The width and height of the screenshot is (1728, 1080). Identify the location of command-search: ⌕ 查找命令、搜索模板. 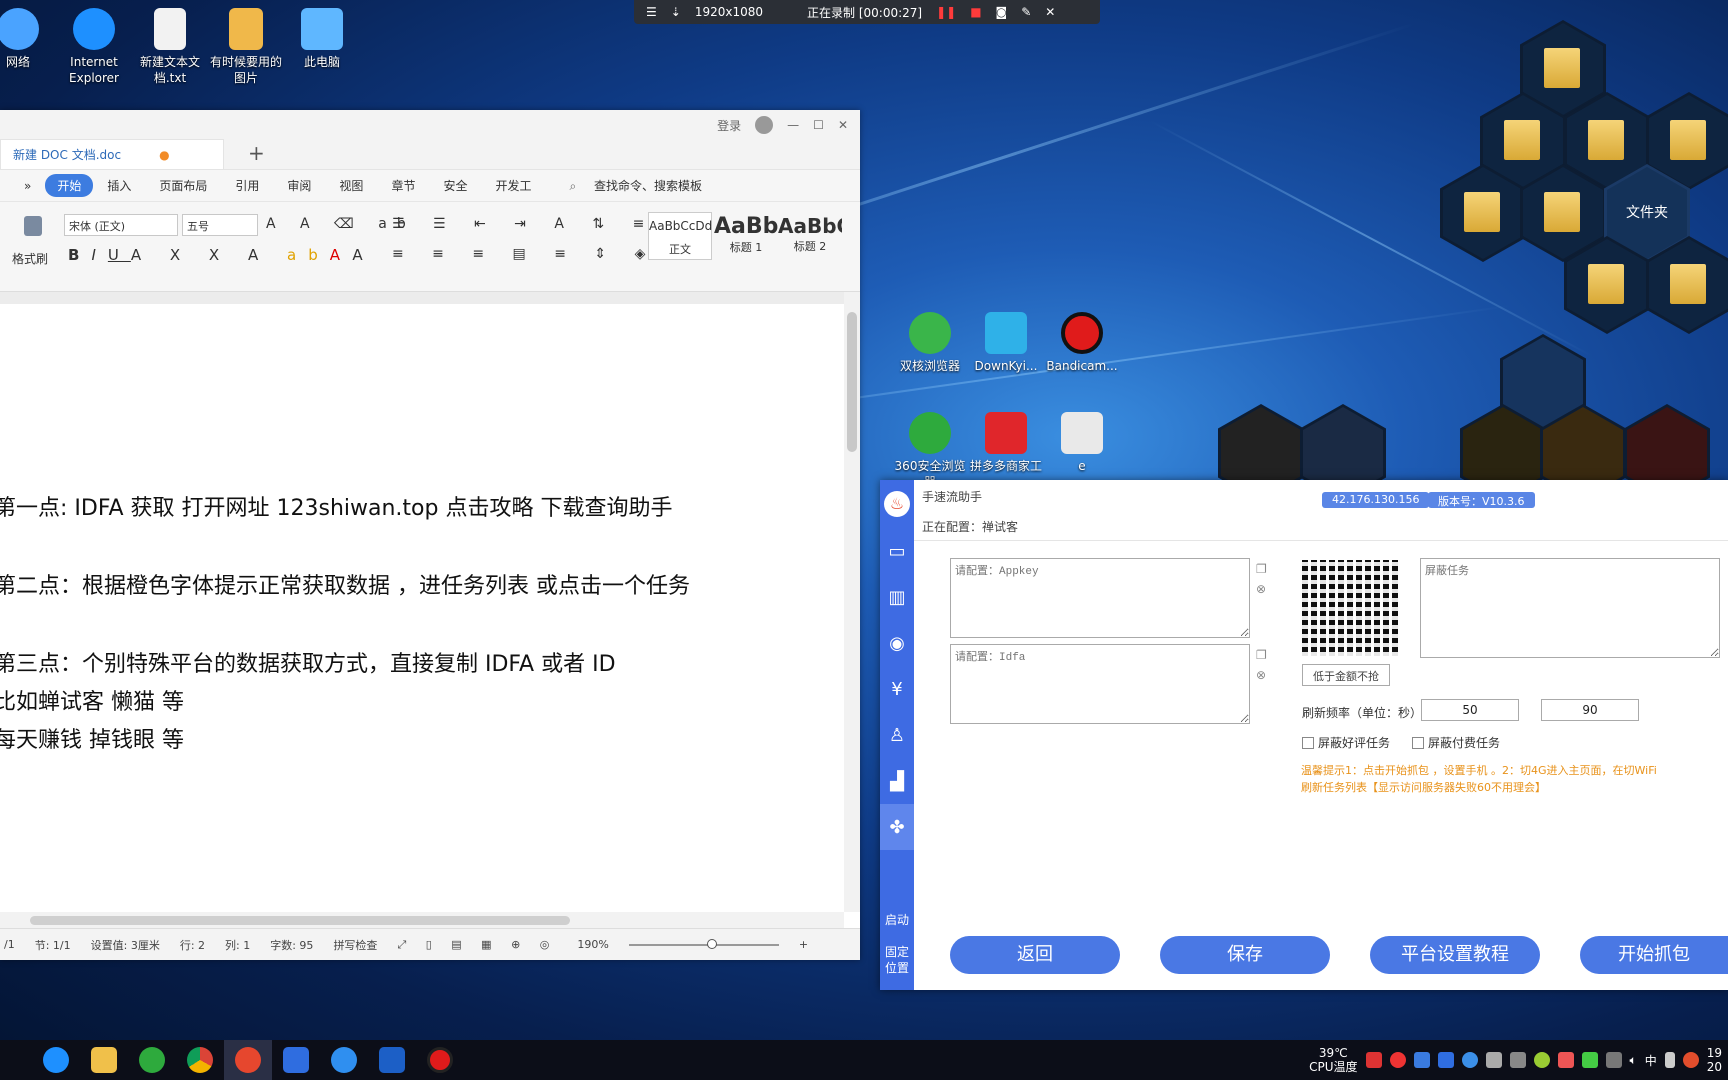
(642, 185).